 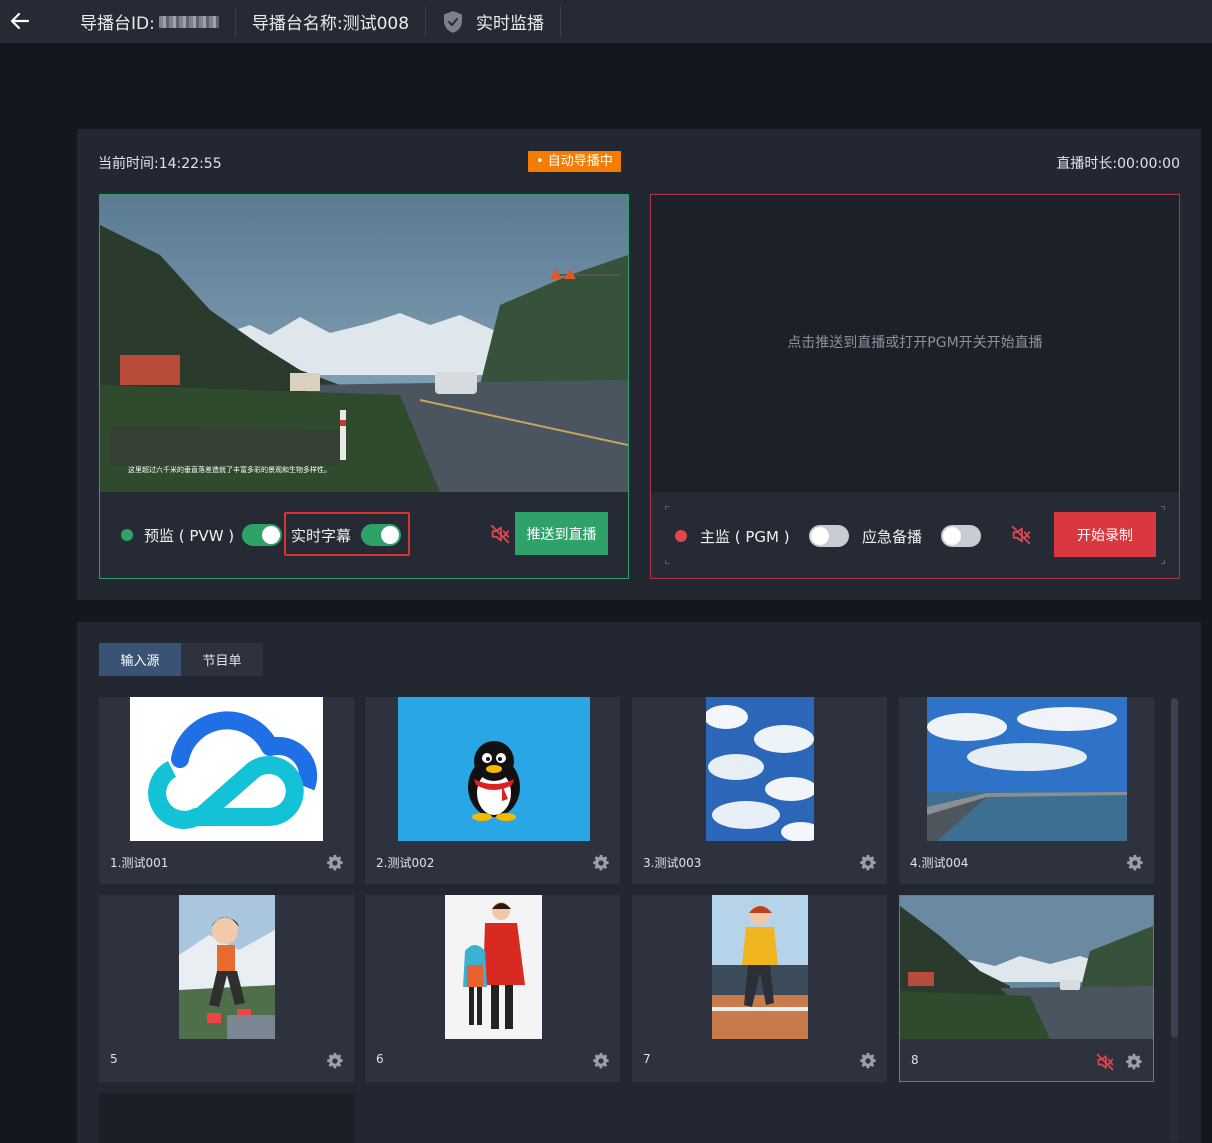 I want to click on thumb-anime-runner, so click(x=760, y=967).